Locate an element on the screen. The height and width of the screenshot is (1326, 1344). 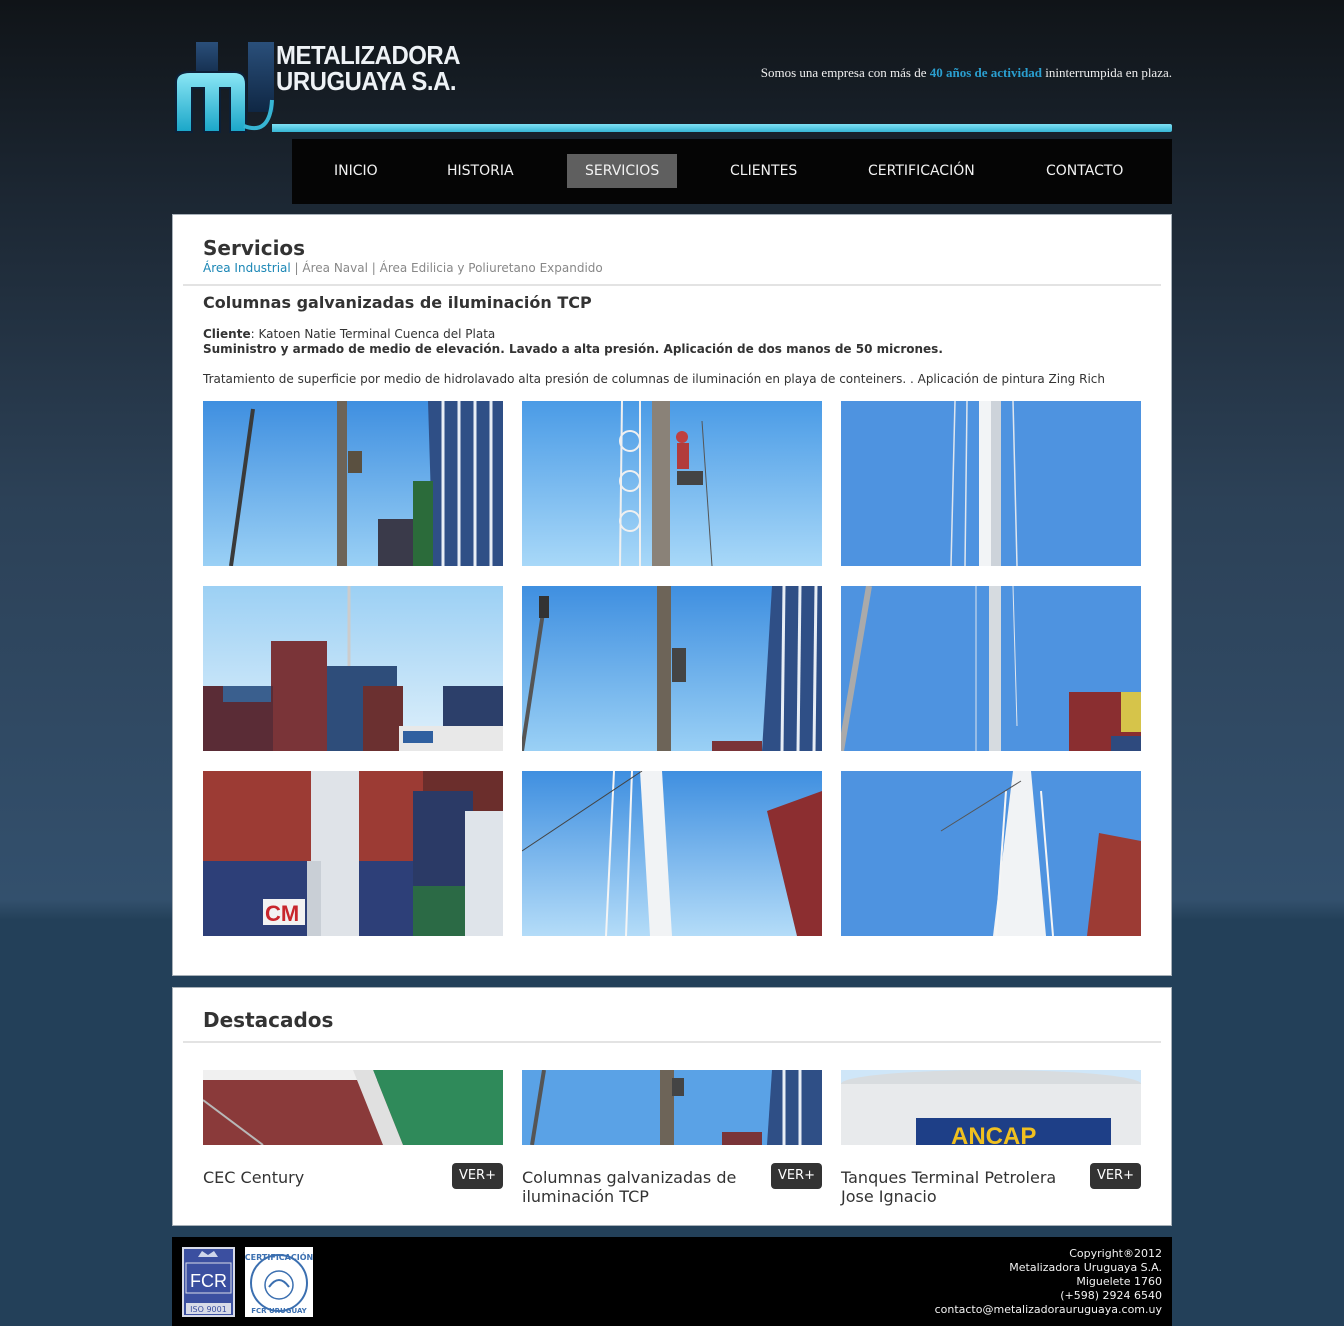
tagline-highlight: 40 años de actividad is located at coordinates (986, 72).